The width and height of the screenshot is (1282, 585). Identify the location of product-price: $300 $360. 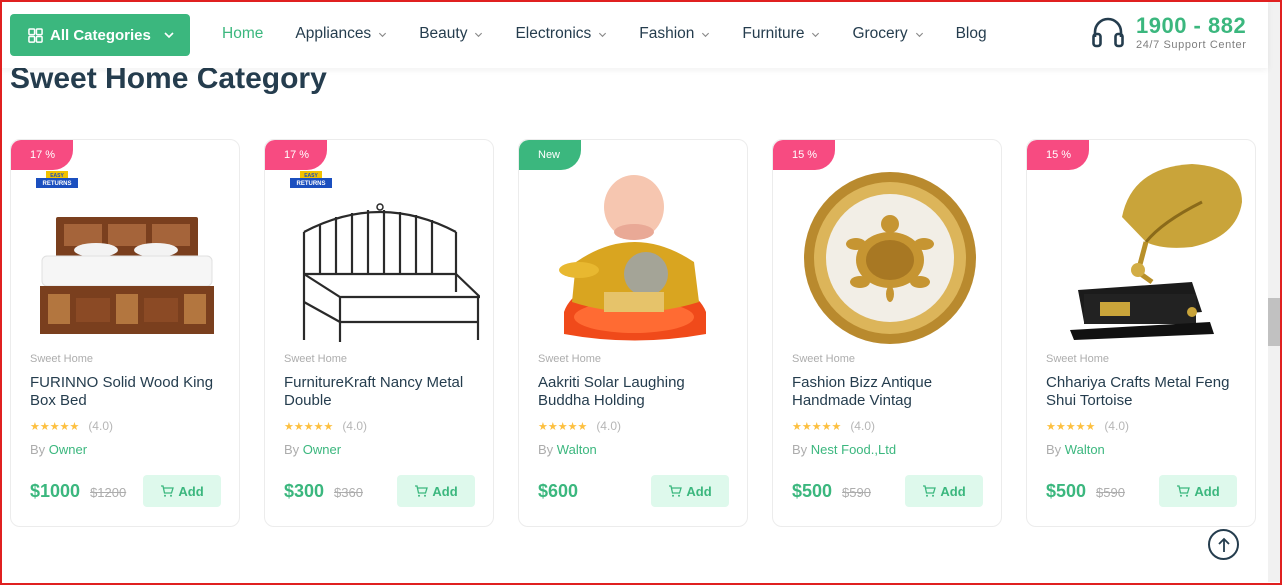
(323, 491).